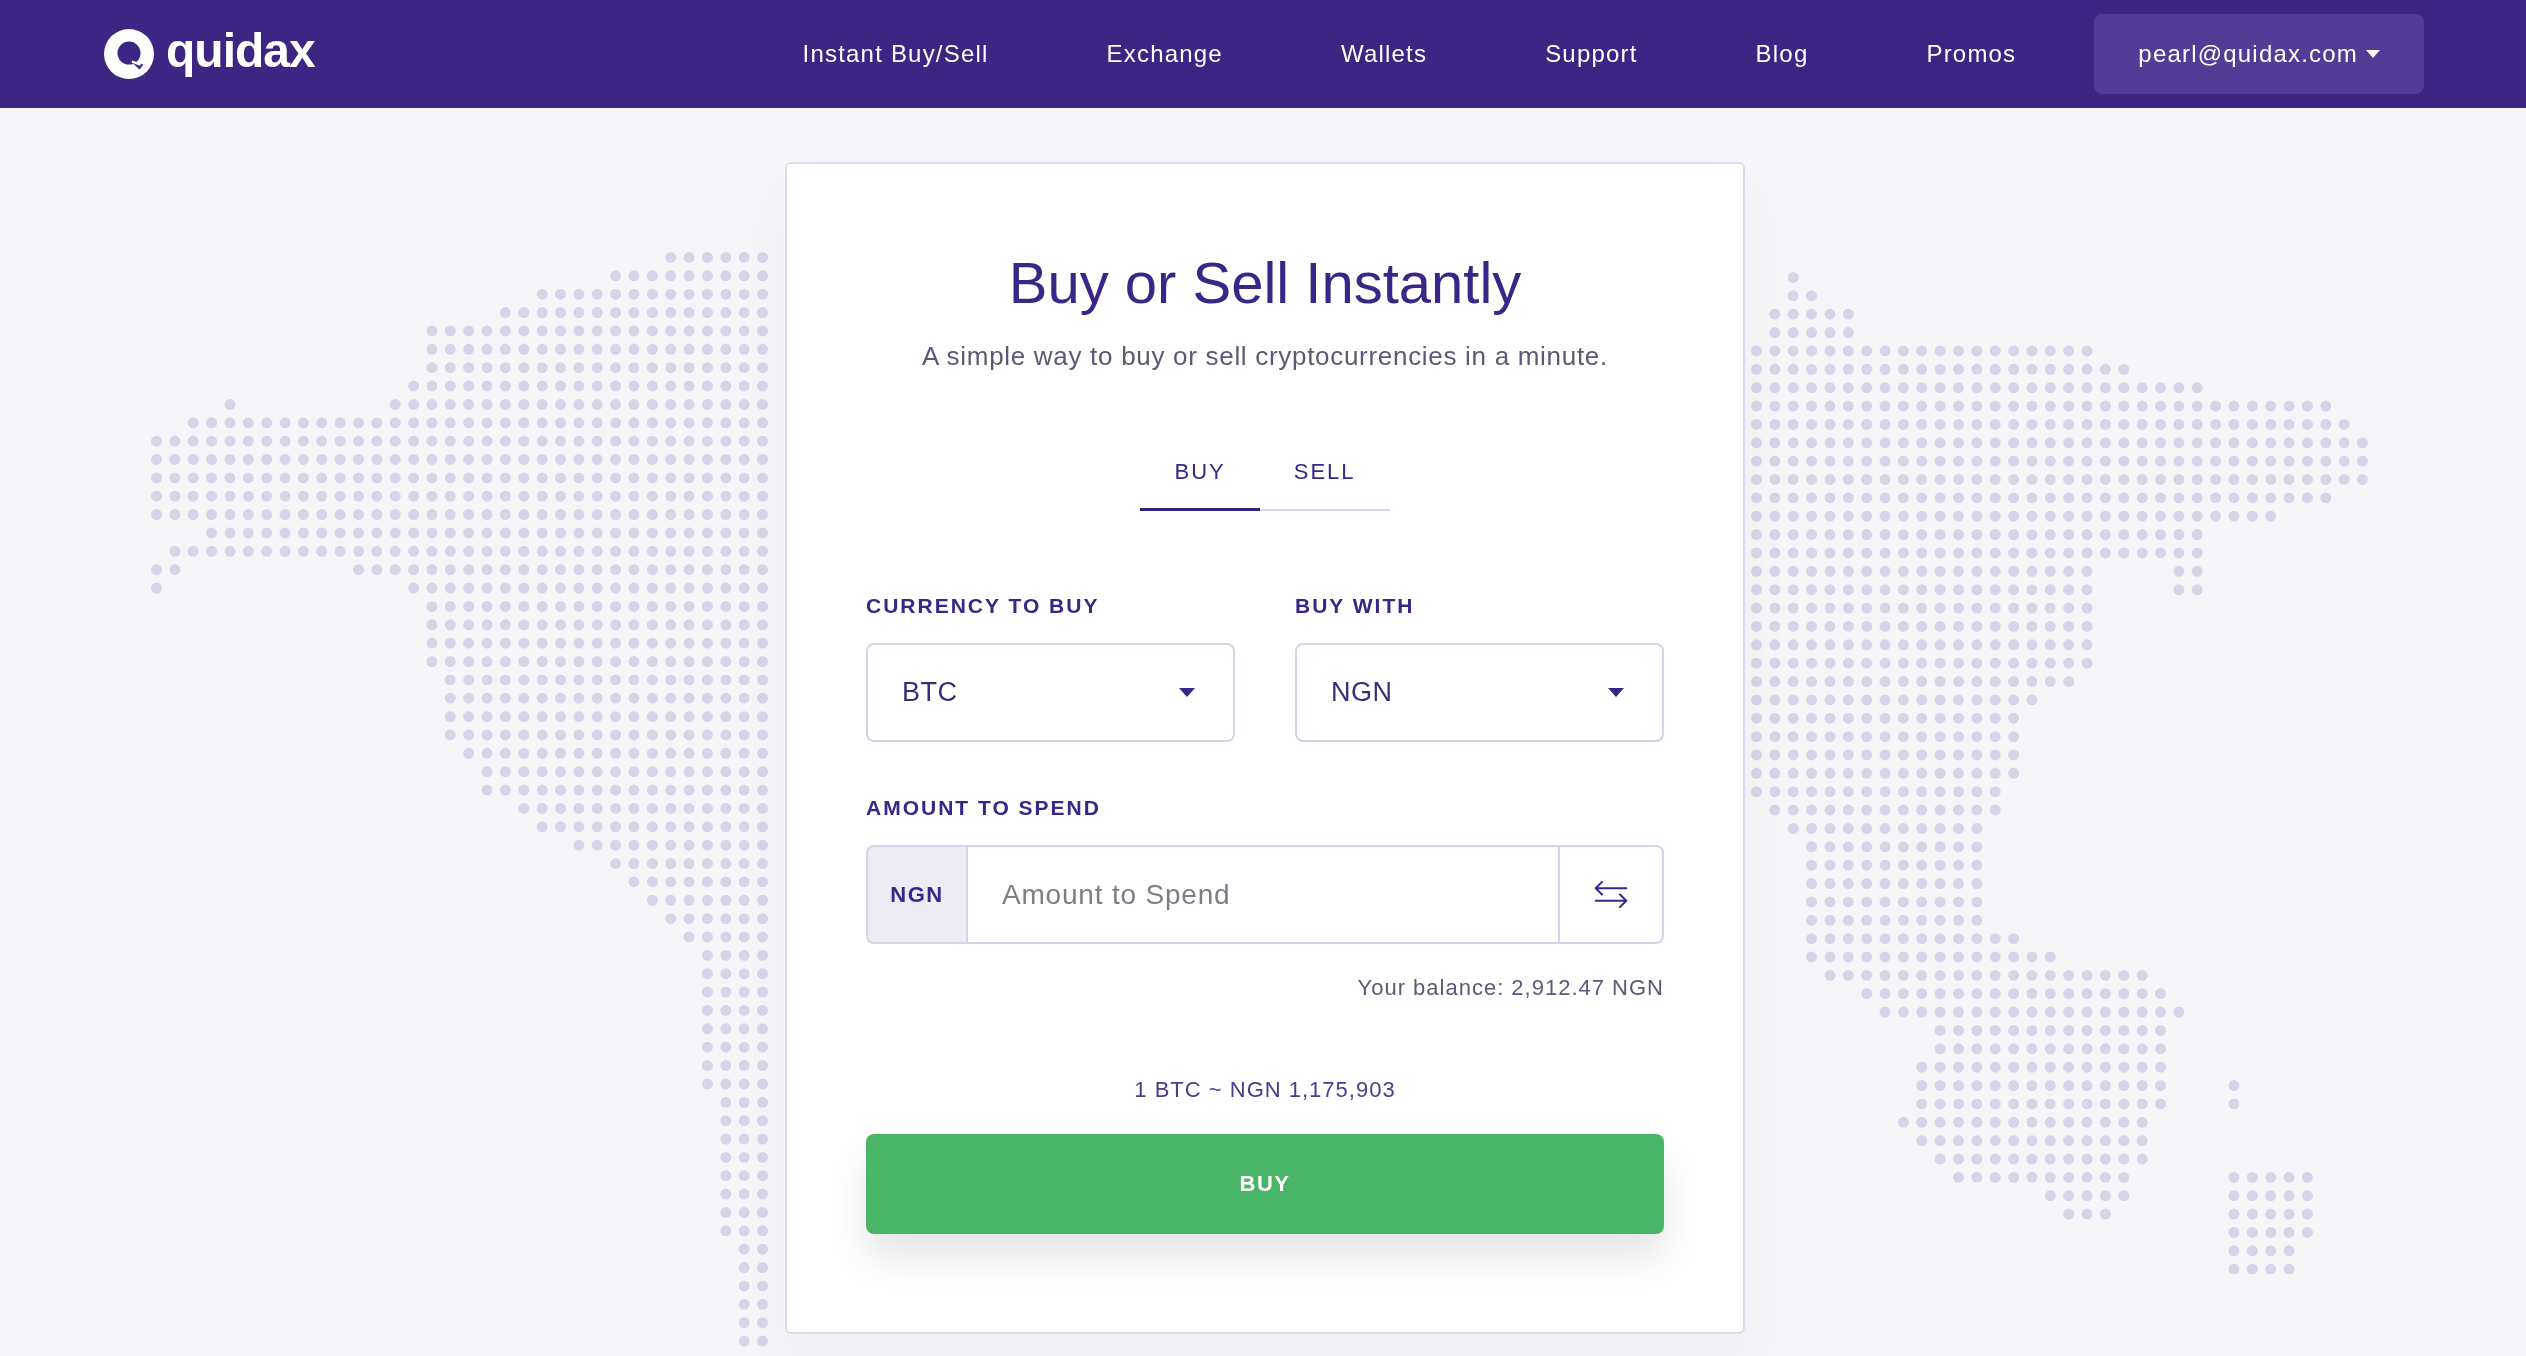 The height and width of the screenshot is (1356, 2526). I want to click on account-menu-button: pearl@quidax.com, so click(2259, 54).